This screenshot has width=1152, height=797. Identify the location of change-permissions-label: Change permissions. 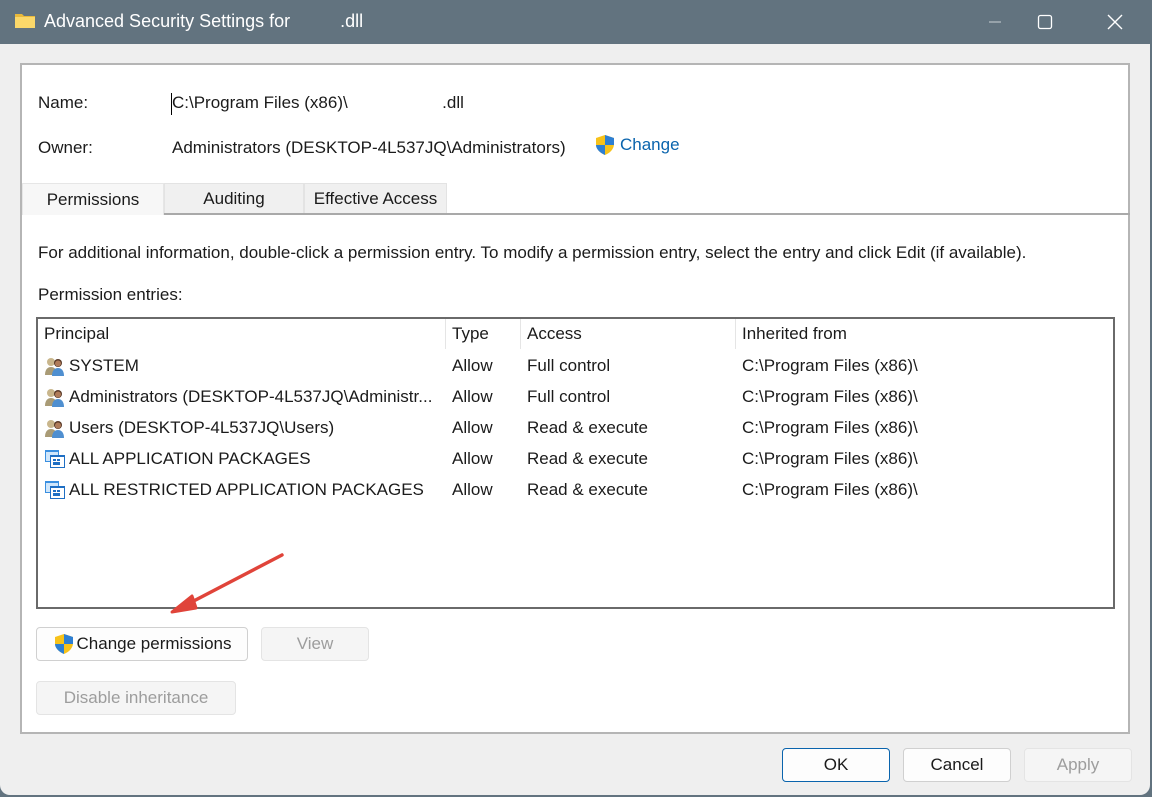
(154, 643).